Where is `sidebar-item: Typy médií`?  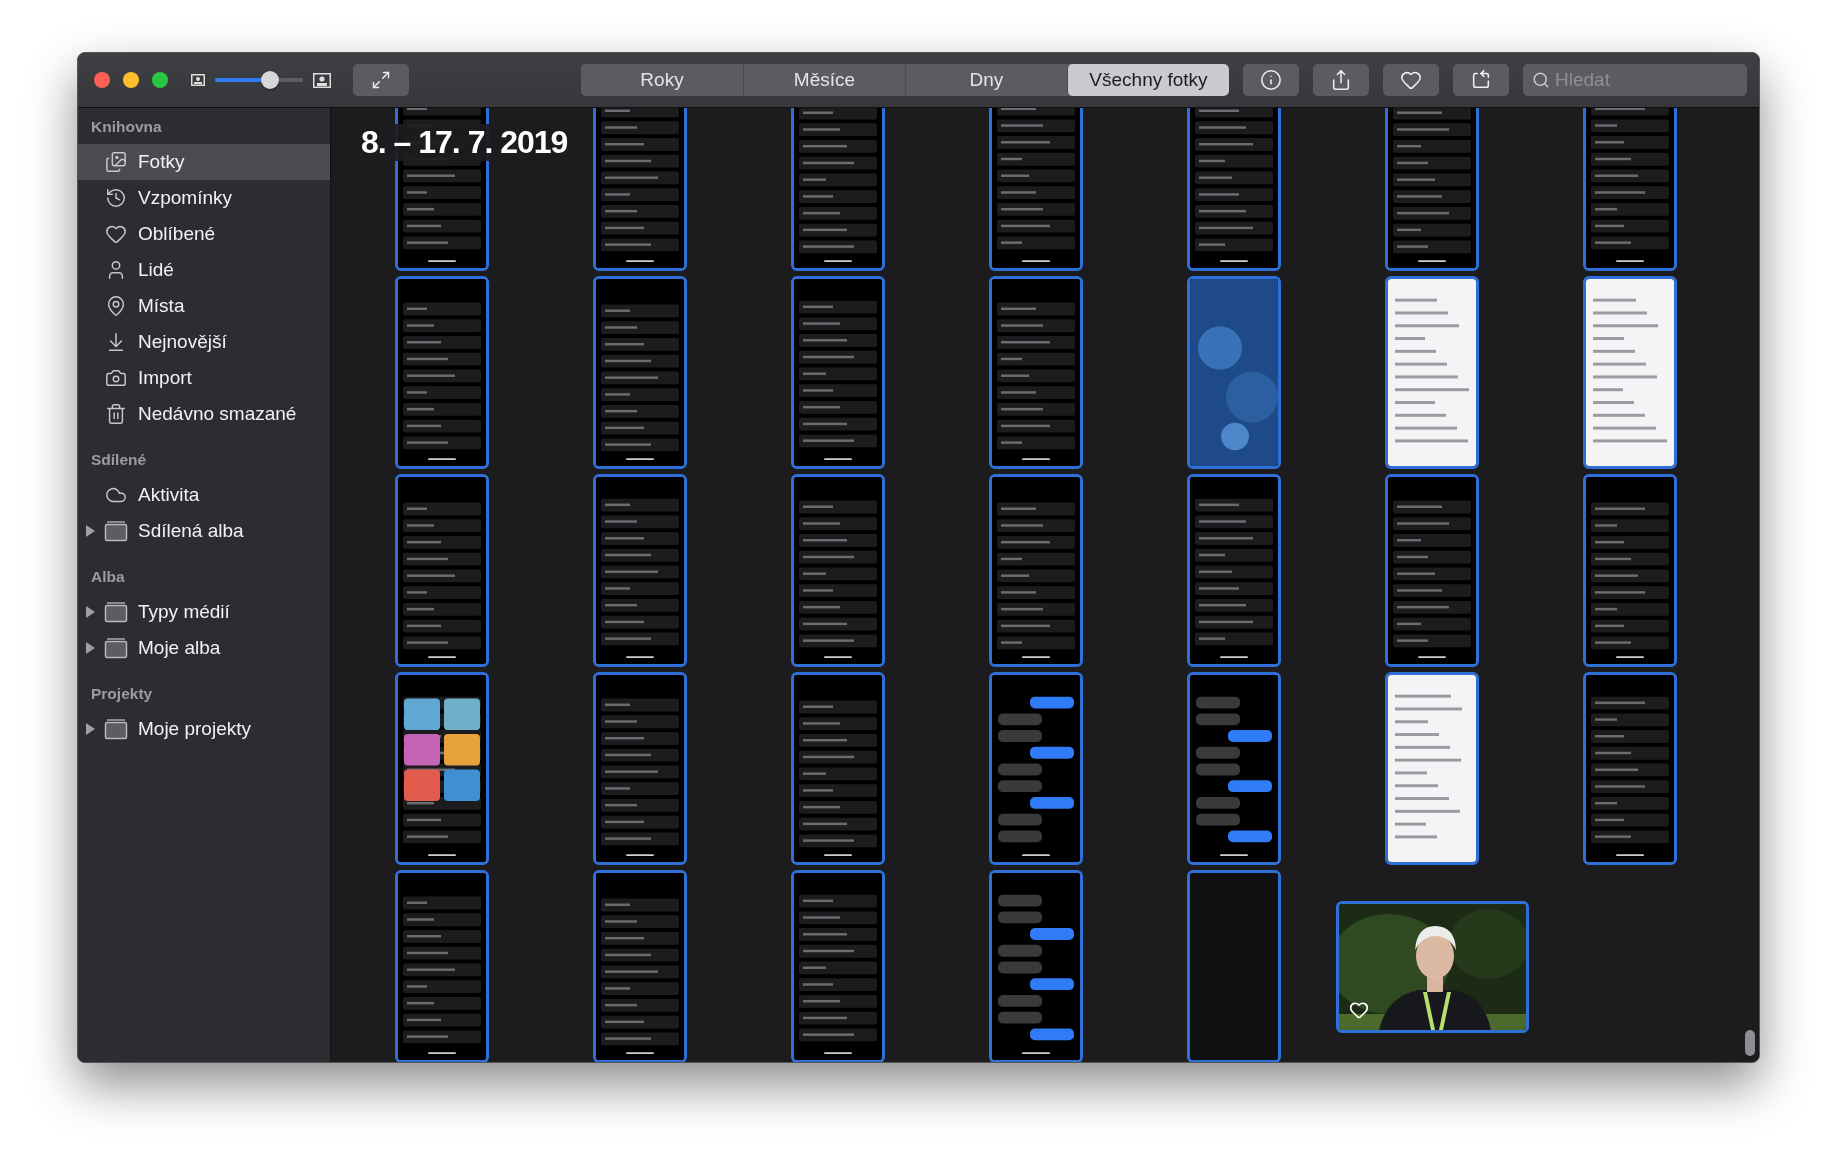 sidebar-item: Typy médií is located at coordinates (204, 612).